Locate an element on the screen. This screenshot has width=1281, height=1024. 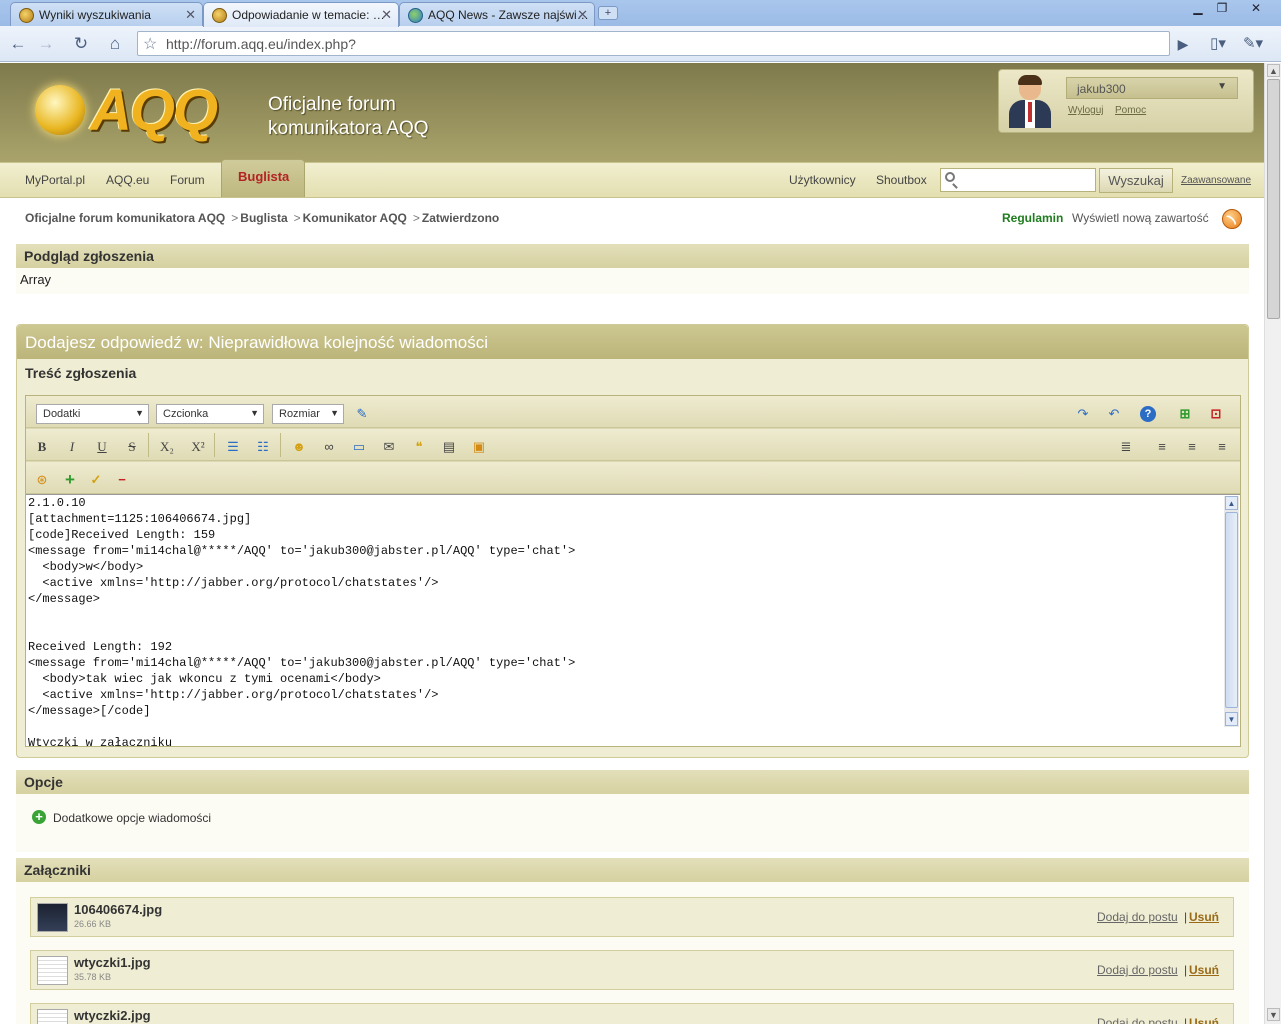
font-dropdown: Czcionka ▼ is located at coordinates (210, 414).